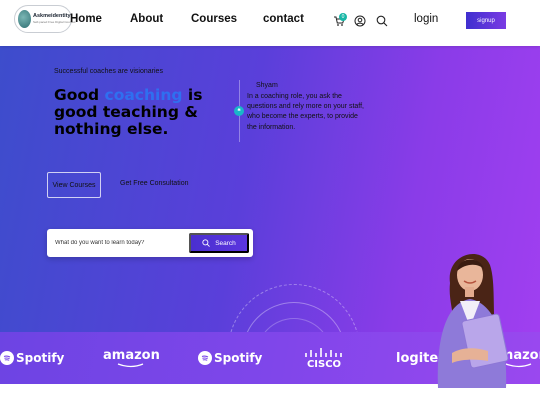 Image resolution: width=540 pixels, height=405 pixels. I want to click on nav-link-contact: contact, so click(283, 19).